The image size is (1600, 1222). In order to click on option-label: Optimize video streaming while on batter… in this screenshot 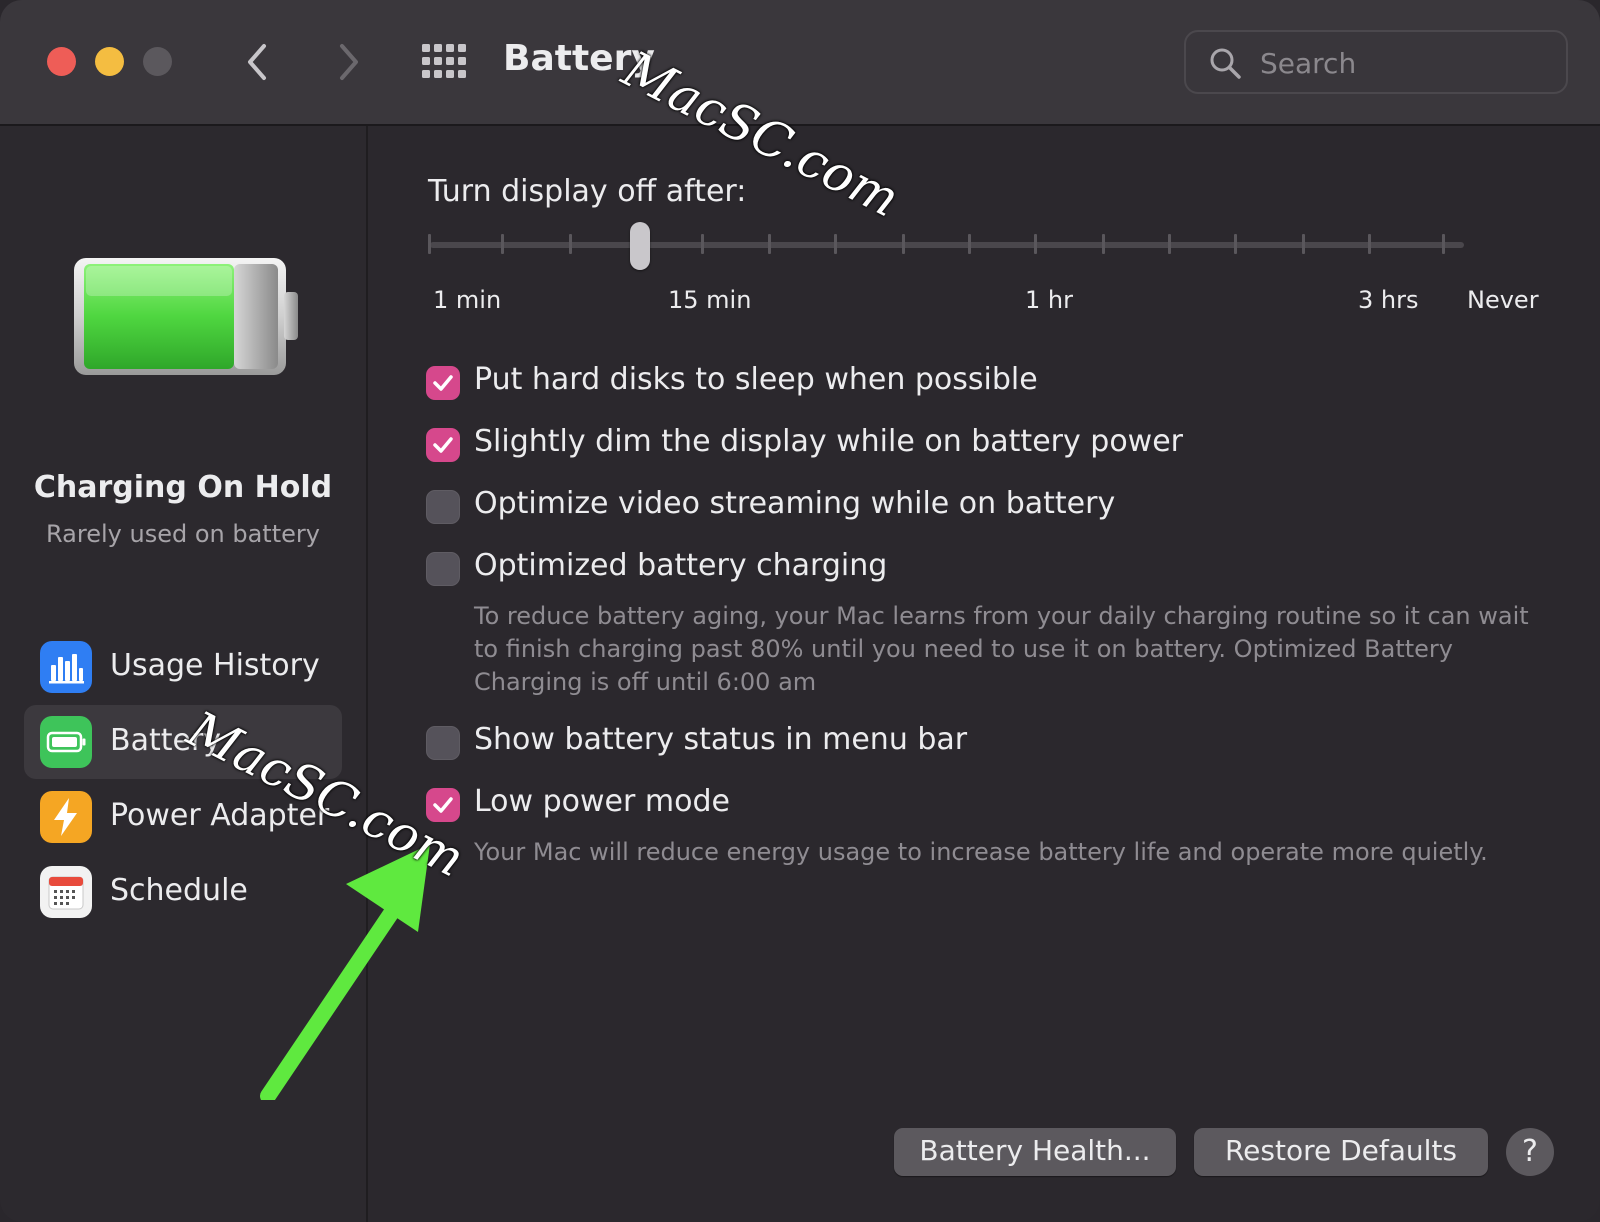, I will do `click(795, 503)`.